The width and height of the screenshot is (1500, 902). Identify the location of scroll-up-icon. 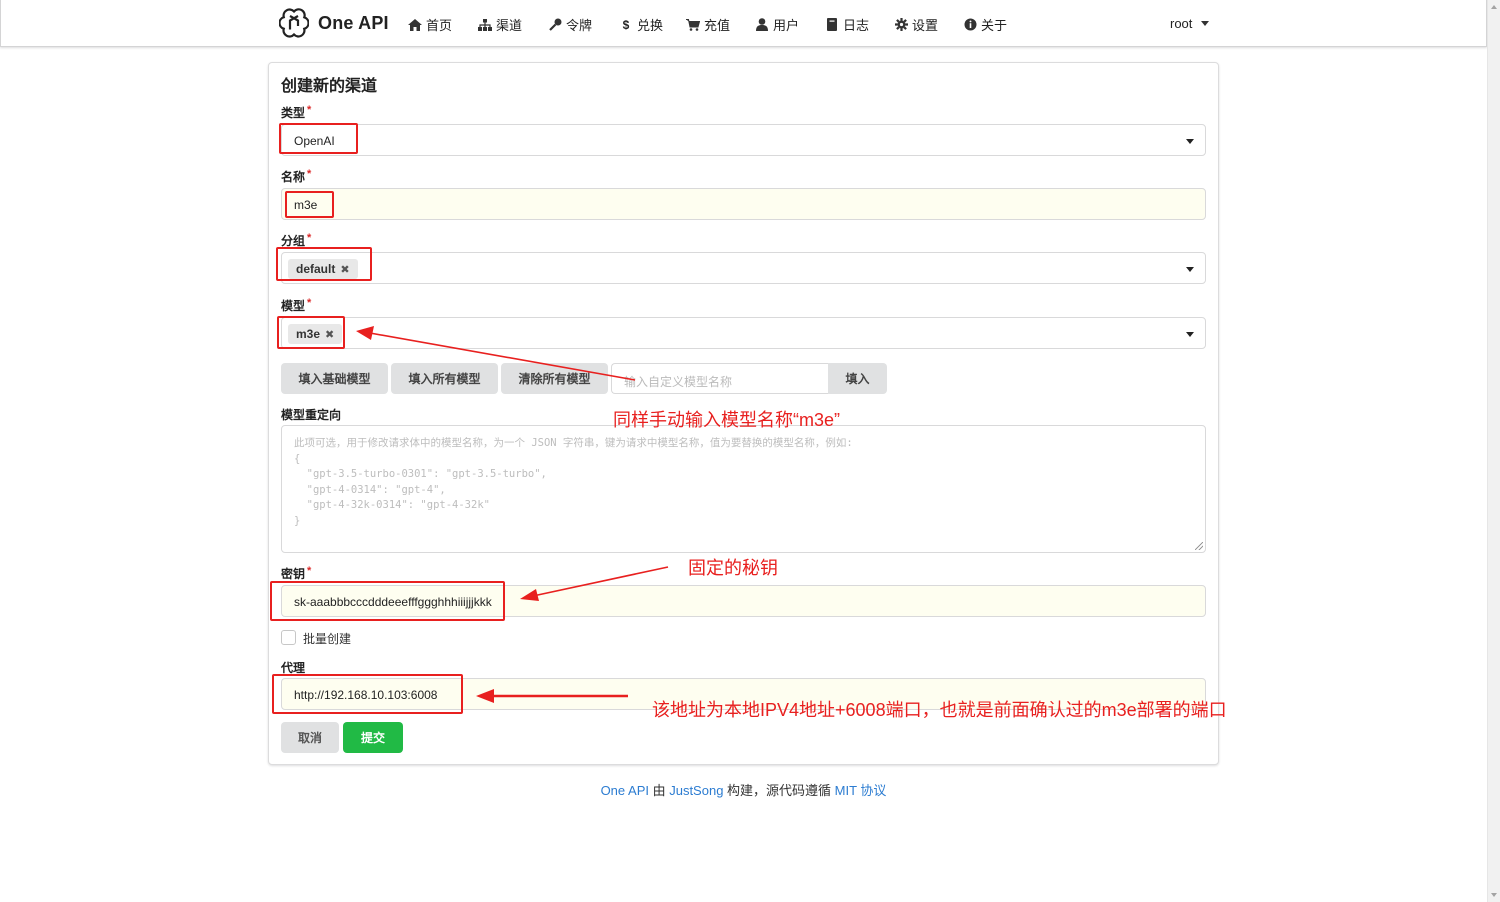
(1494, 7).